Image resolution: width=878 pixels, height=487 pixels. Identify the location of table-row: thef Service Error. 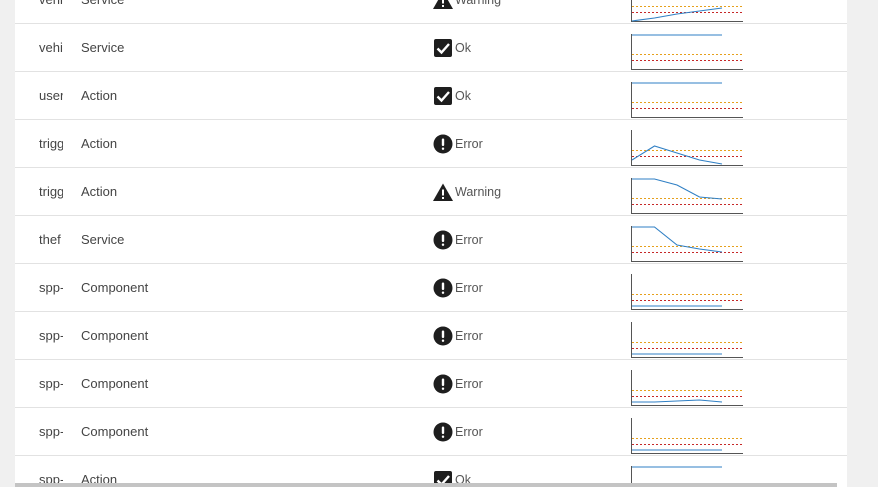
(431, 240).